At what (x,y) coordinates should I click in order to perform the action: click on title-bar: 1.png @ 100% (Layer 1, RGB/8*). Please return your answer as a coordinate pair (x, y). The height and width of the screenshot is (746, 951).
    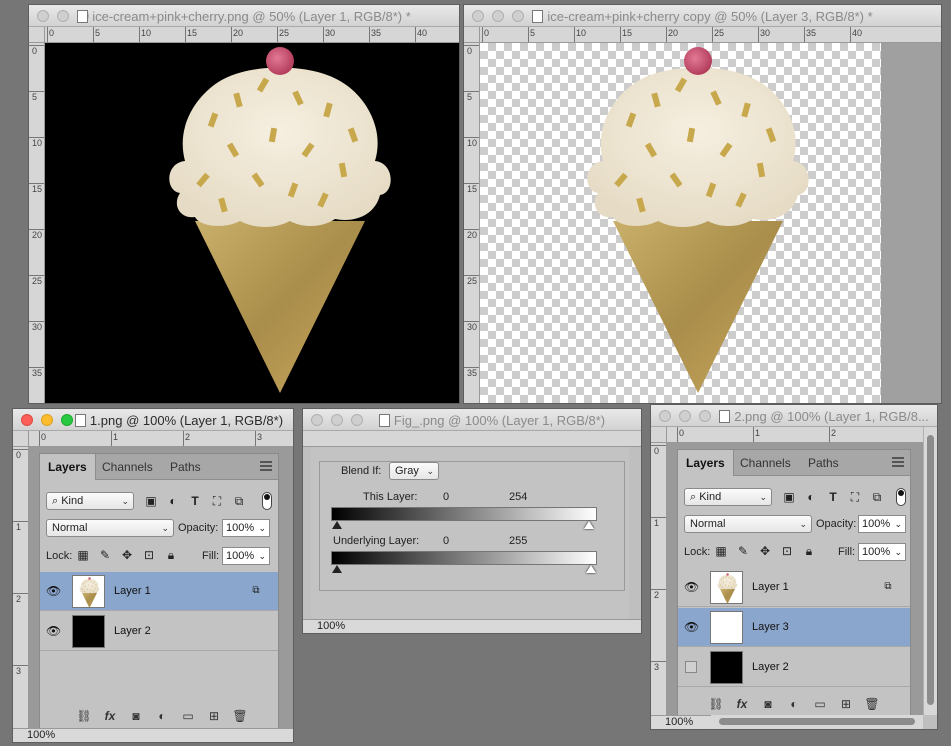
    Looking at the image, I should click on (153, 420).